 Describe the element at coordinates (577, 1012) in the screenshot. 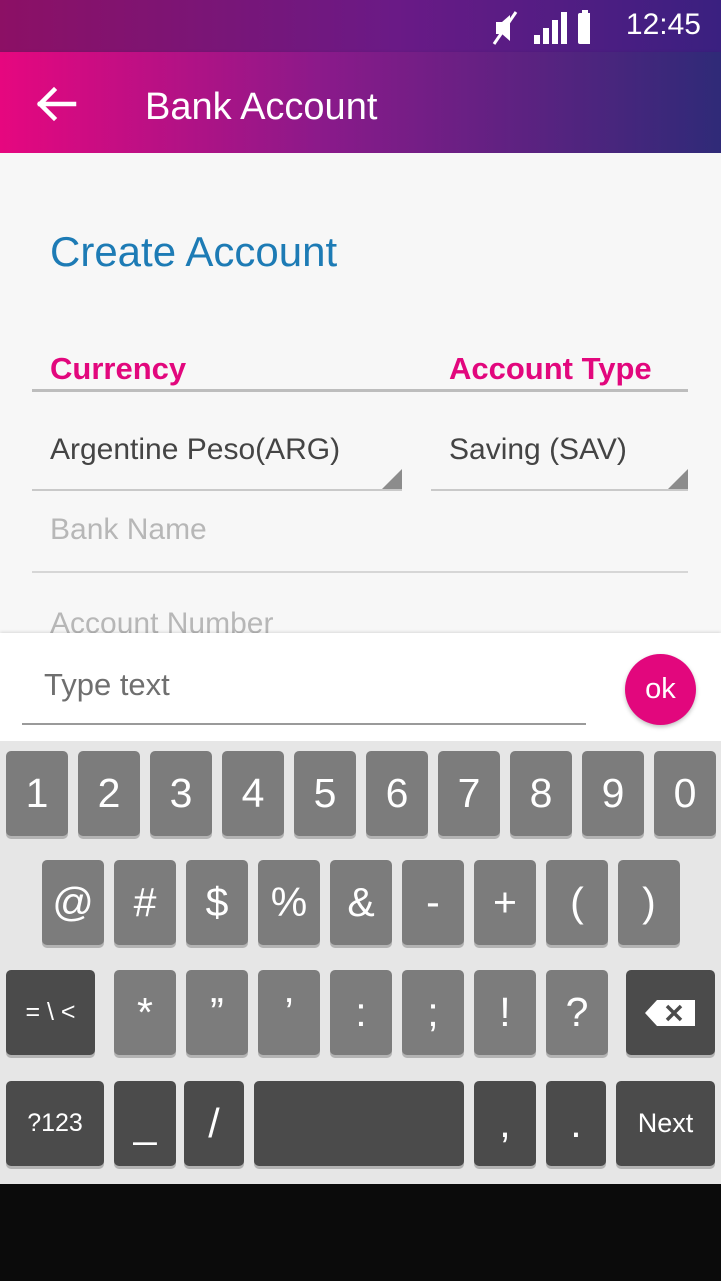

I see `key-question: ?` at that location.